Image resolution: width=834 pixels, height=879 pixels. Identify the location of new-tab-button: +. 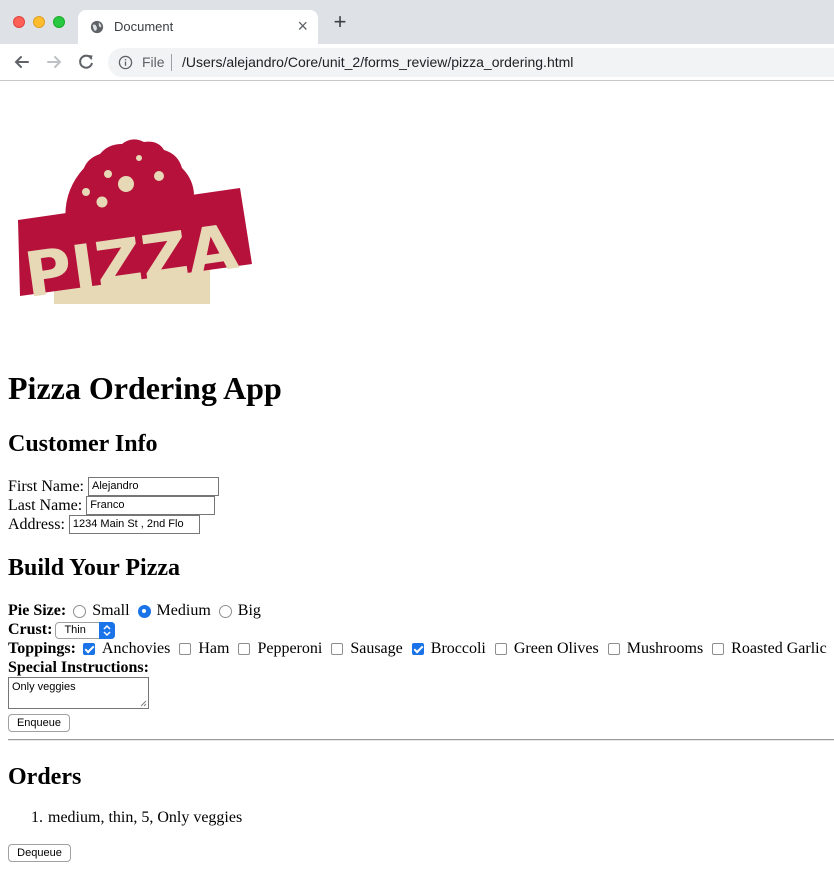
(340, 22).